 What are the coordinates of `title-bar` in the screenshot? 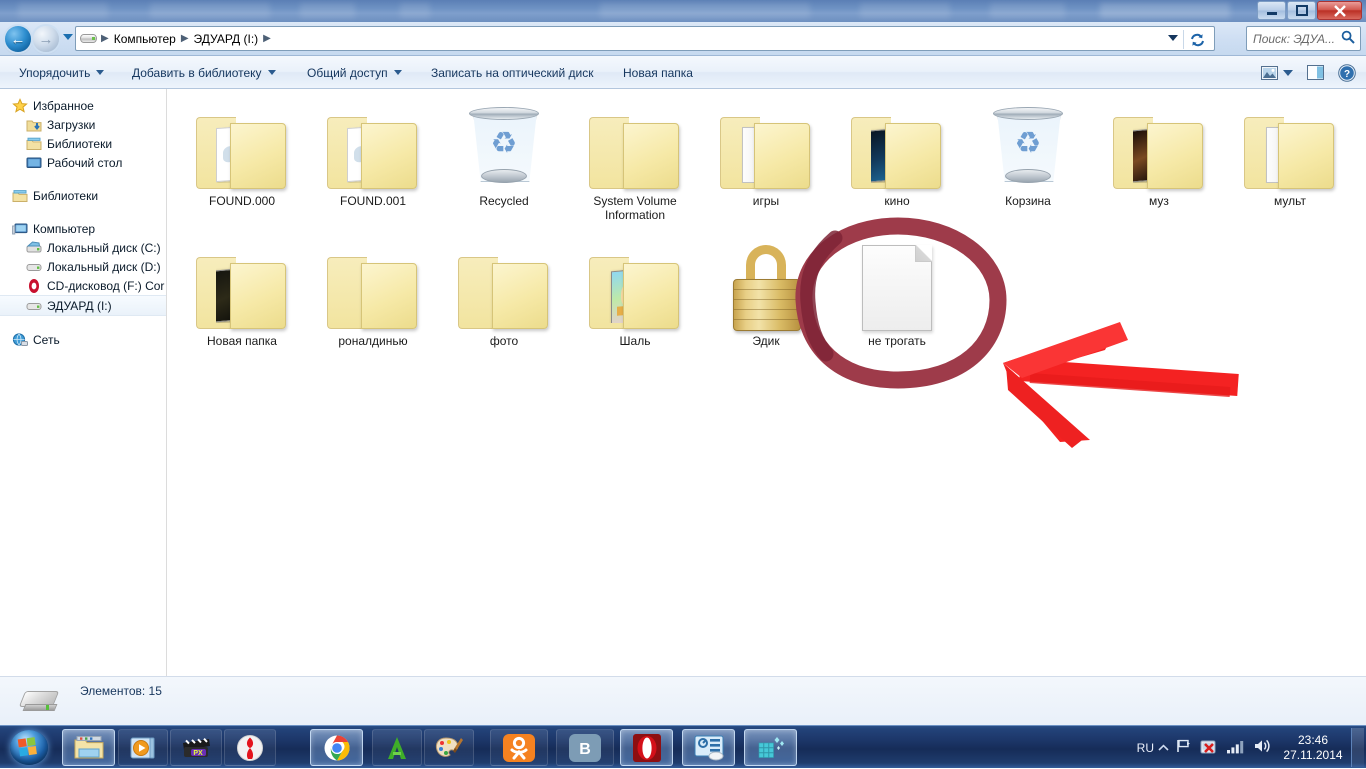 It's located at (683, 11).